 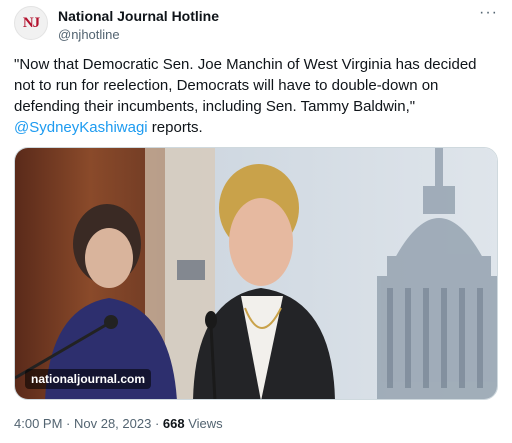 What do you see at coordinates (173, 423) in the screenshot?
I see `views-count: 668` at bounding box center [173, 423].